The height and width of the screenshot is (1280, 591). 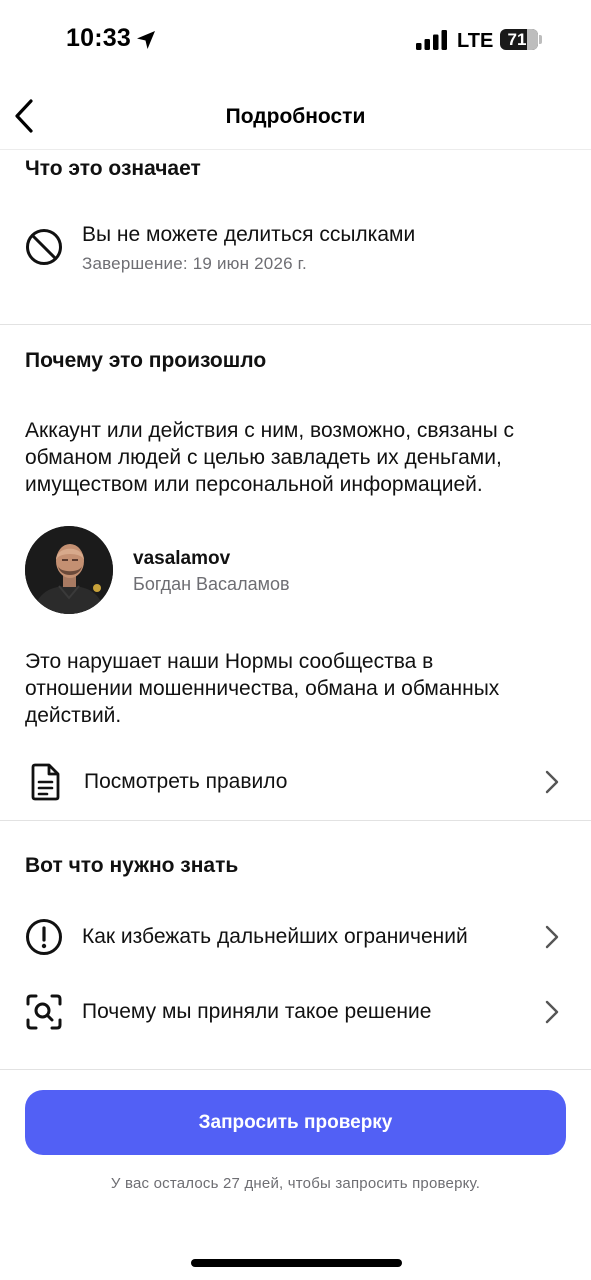 I want to click on alert-circle-icon, so click(x=44, y=937).